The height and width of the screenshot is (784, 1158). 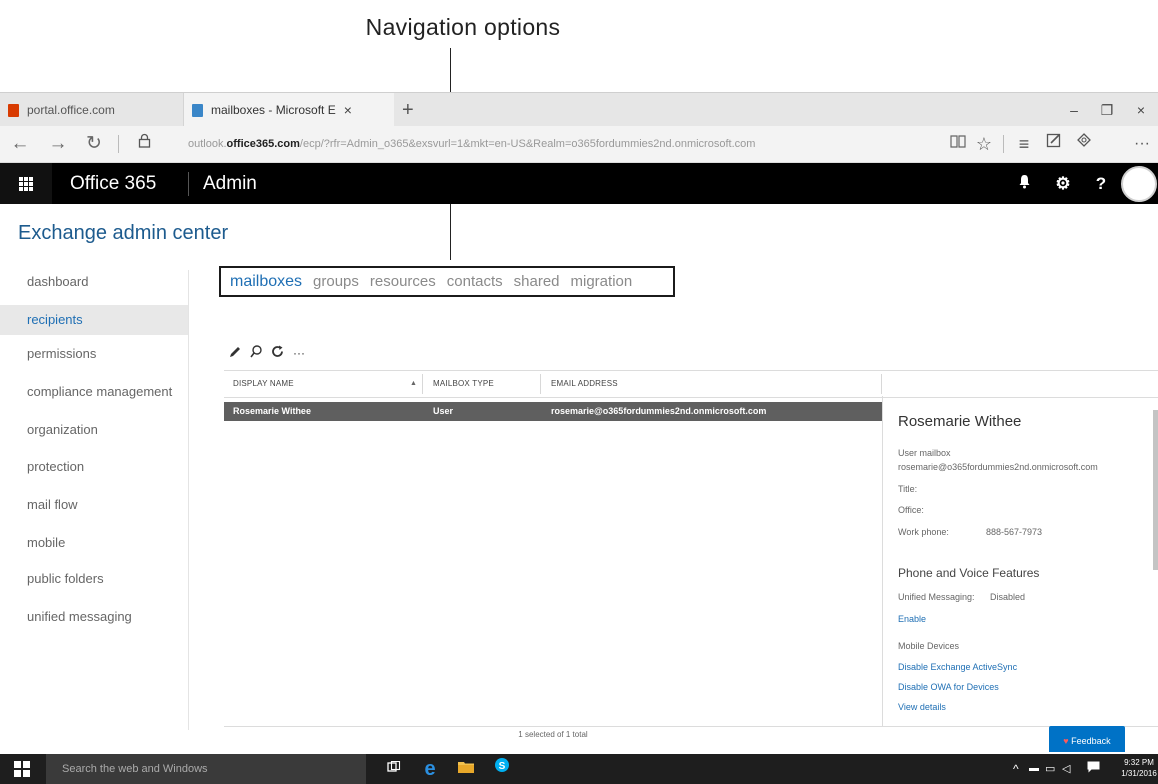 What do you see at coordinates (272, 411) in the screenshot?
I see `cell-display-name: Rosemarie Withee` at bounding box center [272, 411].